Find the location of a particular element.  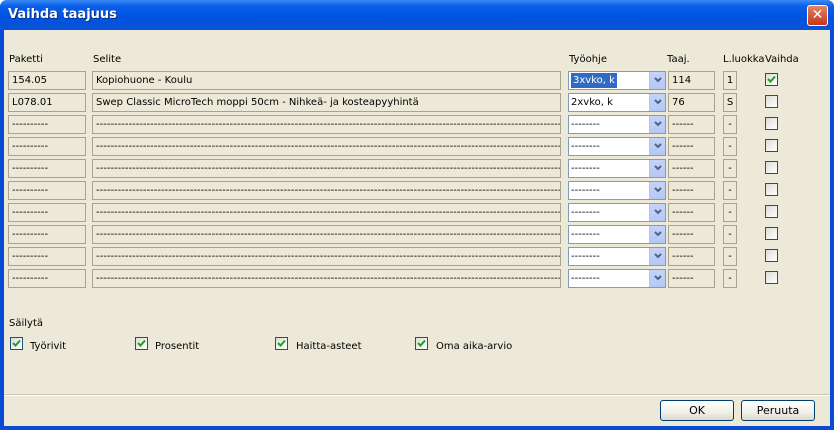

prosentit-label: Prosentit is located at coordinates (177, 346).